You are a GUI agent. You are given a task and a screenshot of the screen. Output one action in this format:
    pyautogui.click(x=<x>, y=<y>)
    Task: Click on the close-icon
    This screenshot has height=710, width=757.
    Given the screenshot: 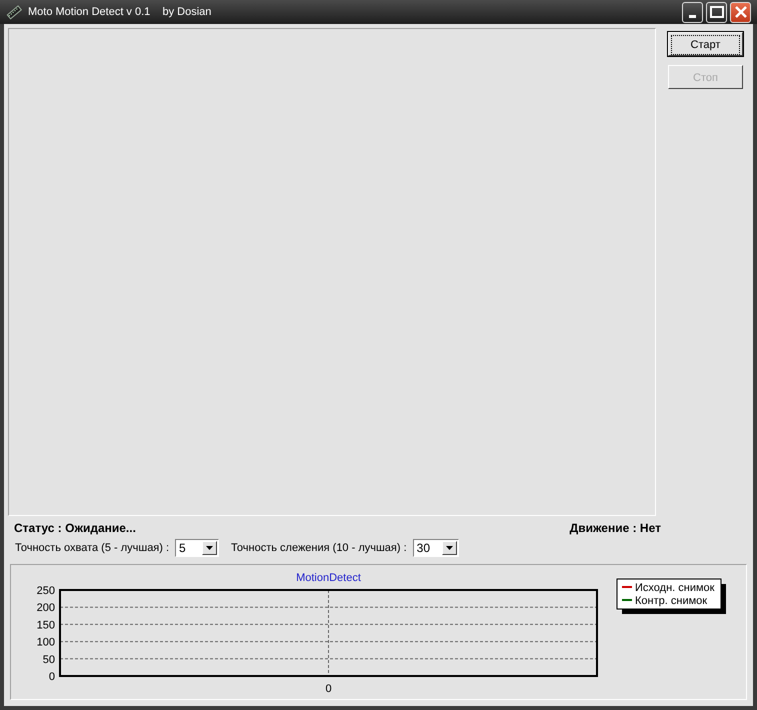 What is the action you would take?
    pyautogui.click(x=740, y=12)
    